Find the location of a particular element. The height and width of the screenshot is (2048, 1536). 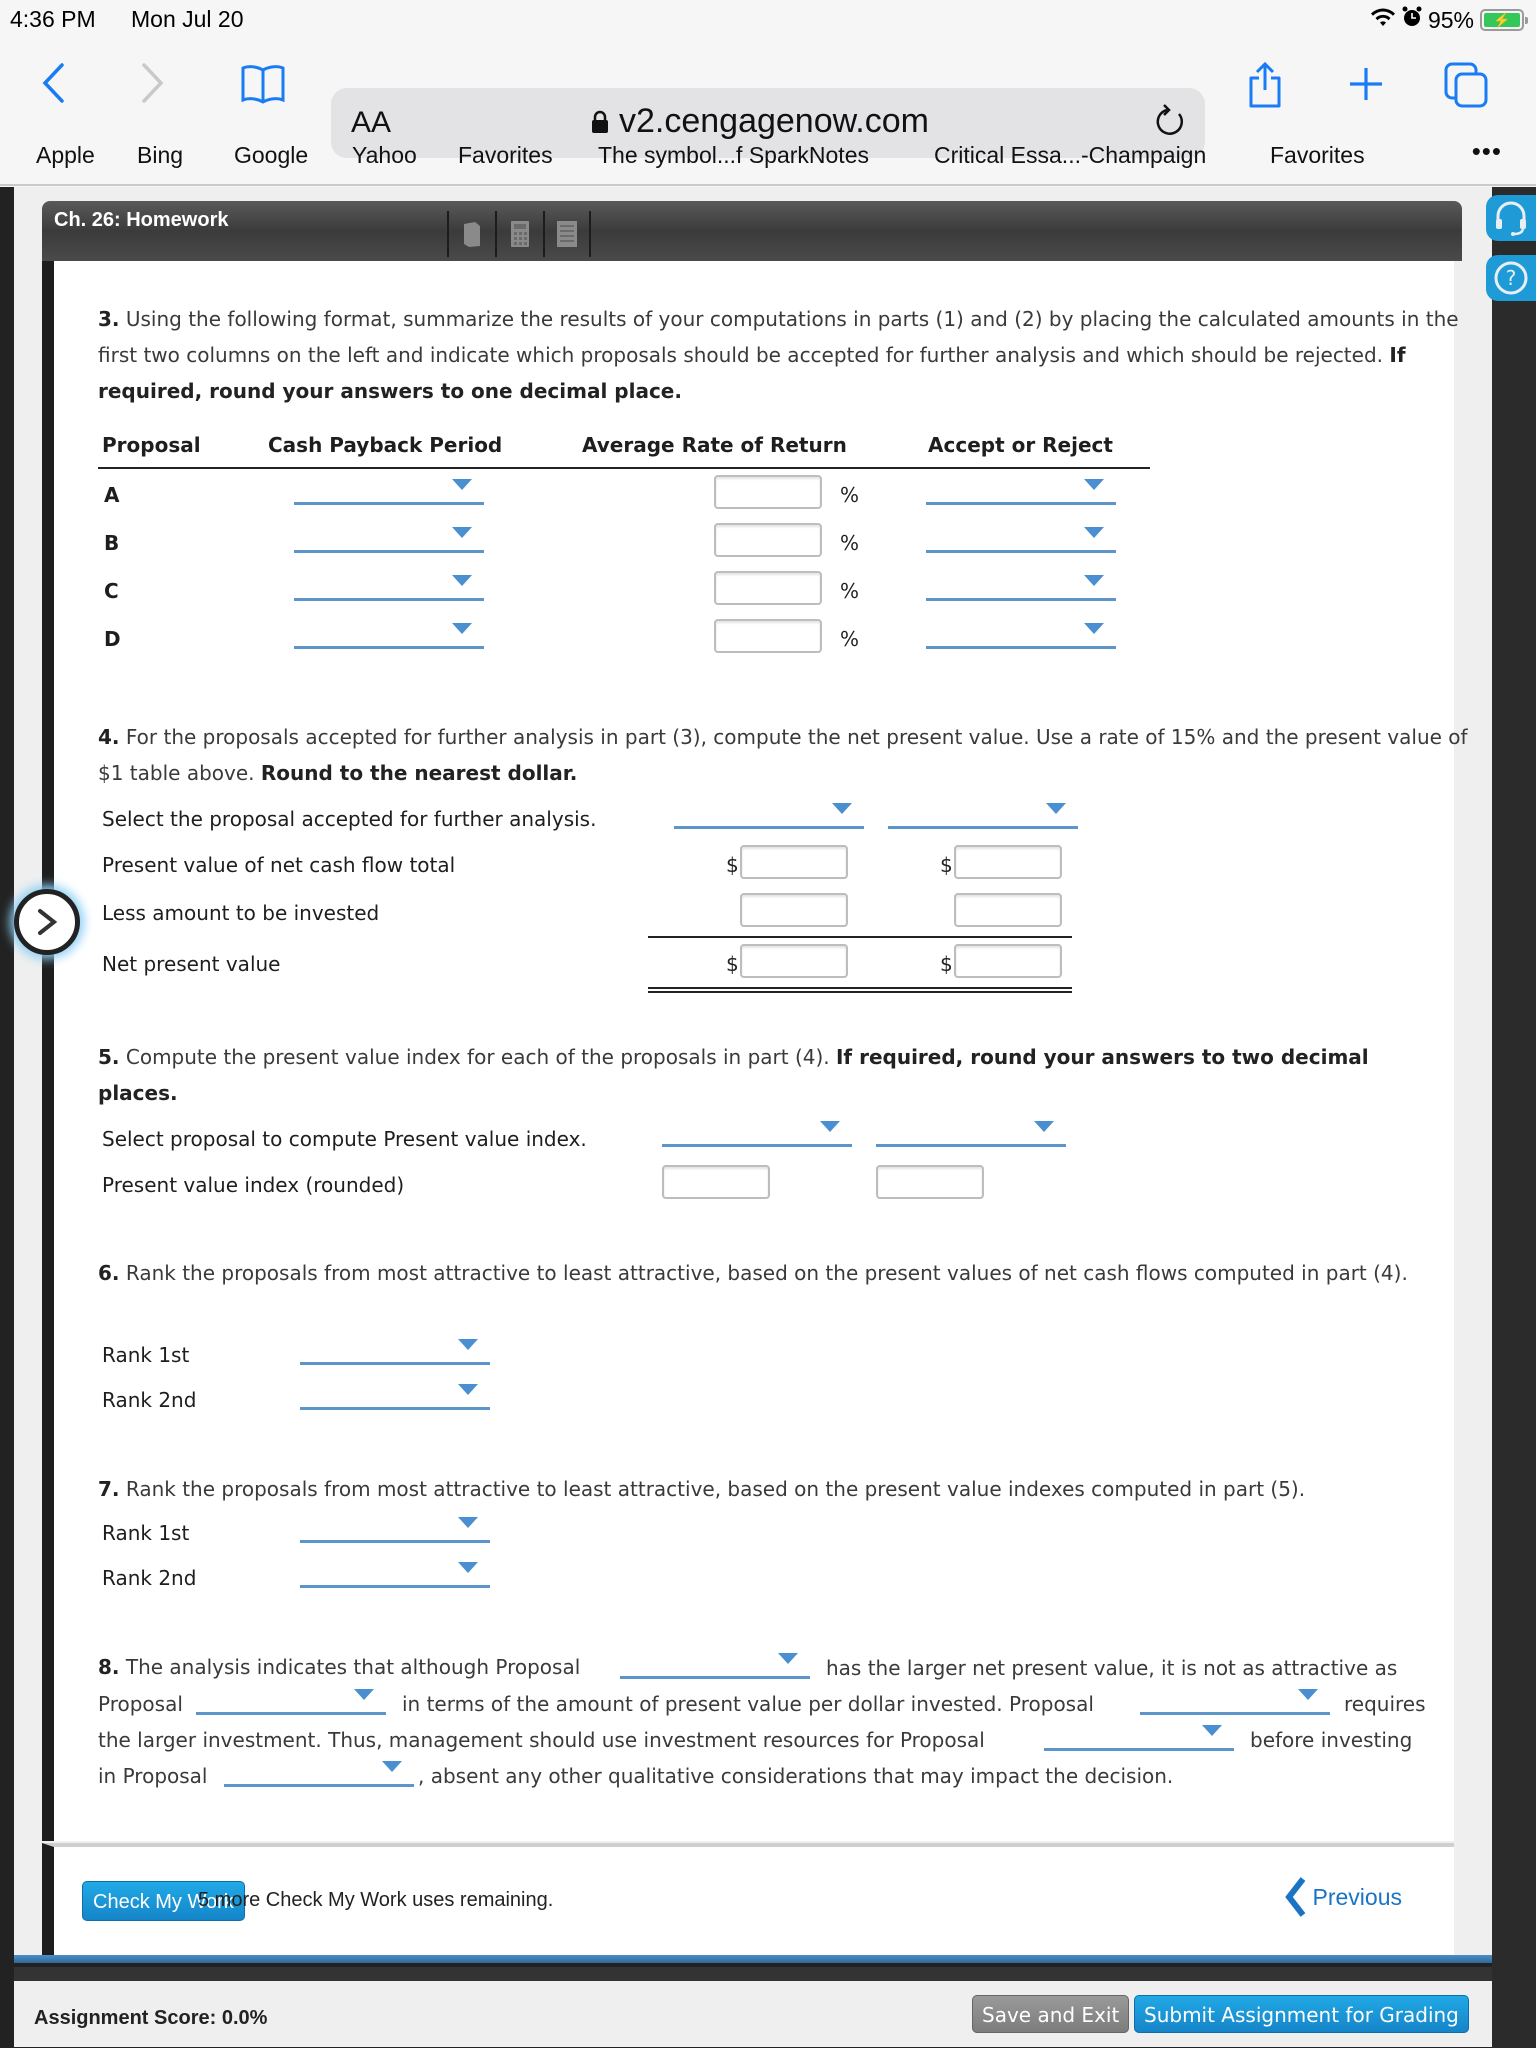

status-time: 4:36 PM is located at coordinates (53, 19).